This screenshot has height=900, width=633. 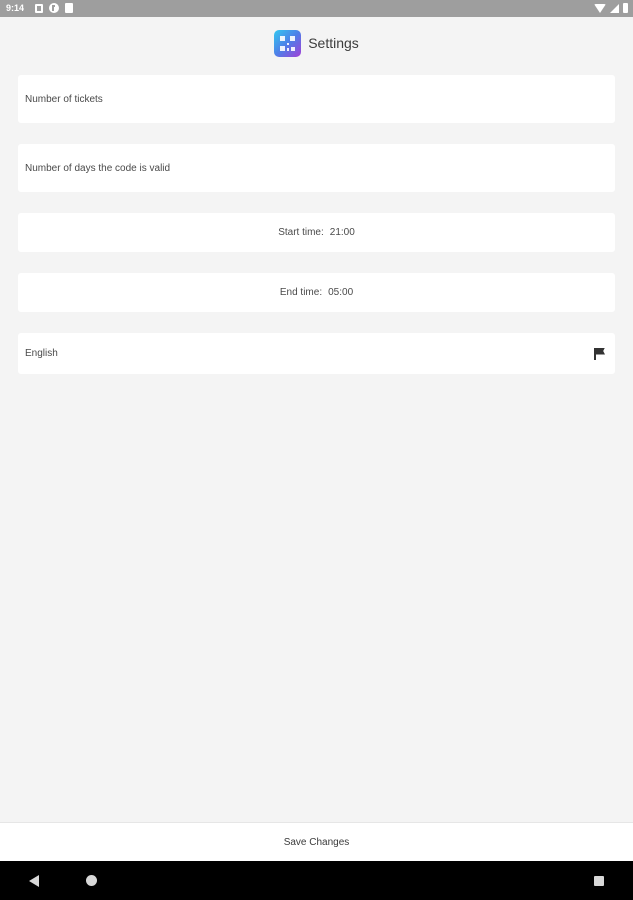 I want to click on navigation-bar, so click(x=316, y=880).